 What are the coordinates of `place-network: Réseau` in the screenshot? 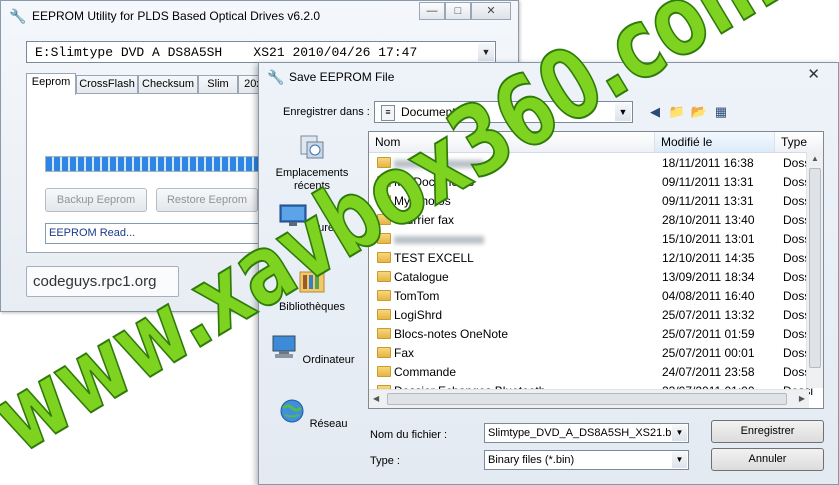 It's located at (312, 414).